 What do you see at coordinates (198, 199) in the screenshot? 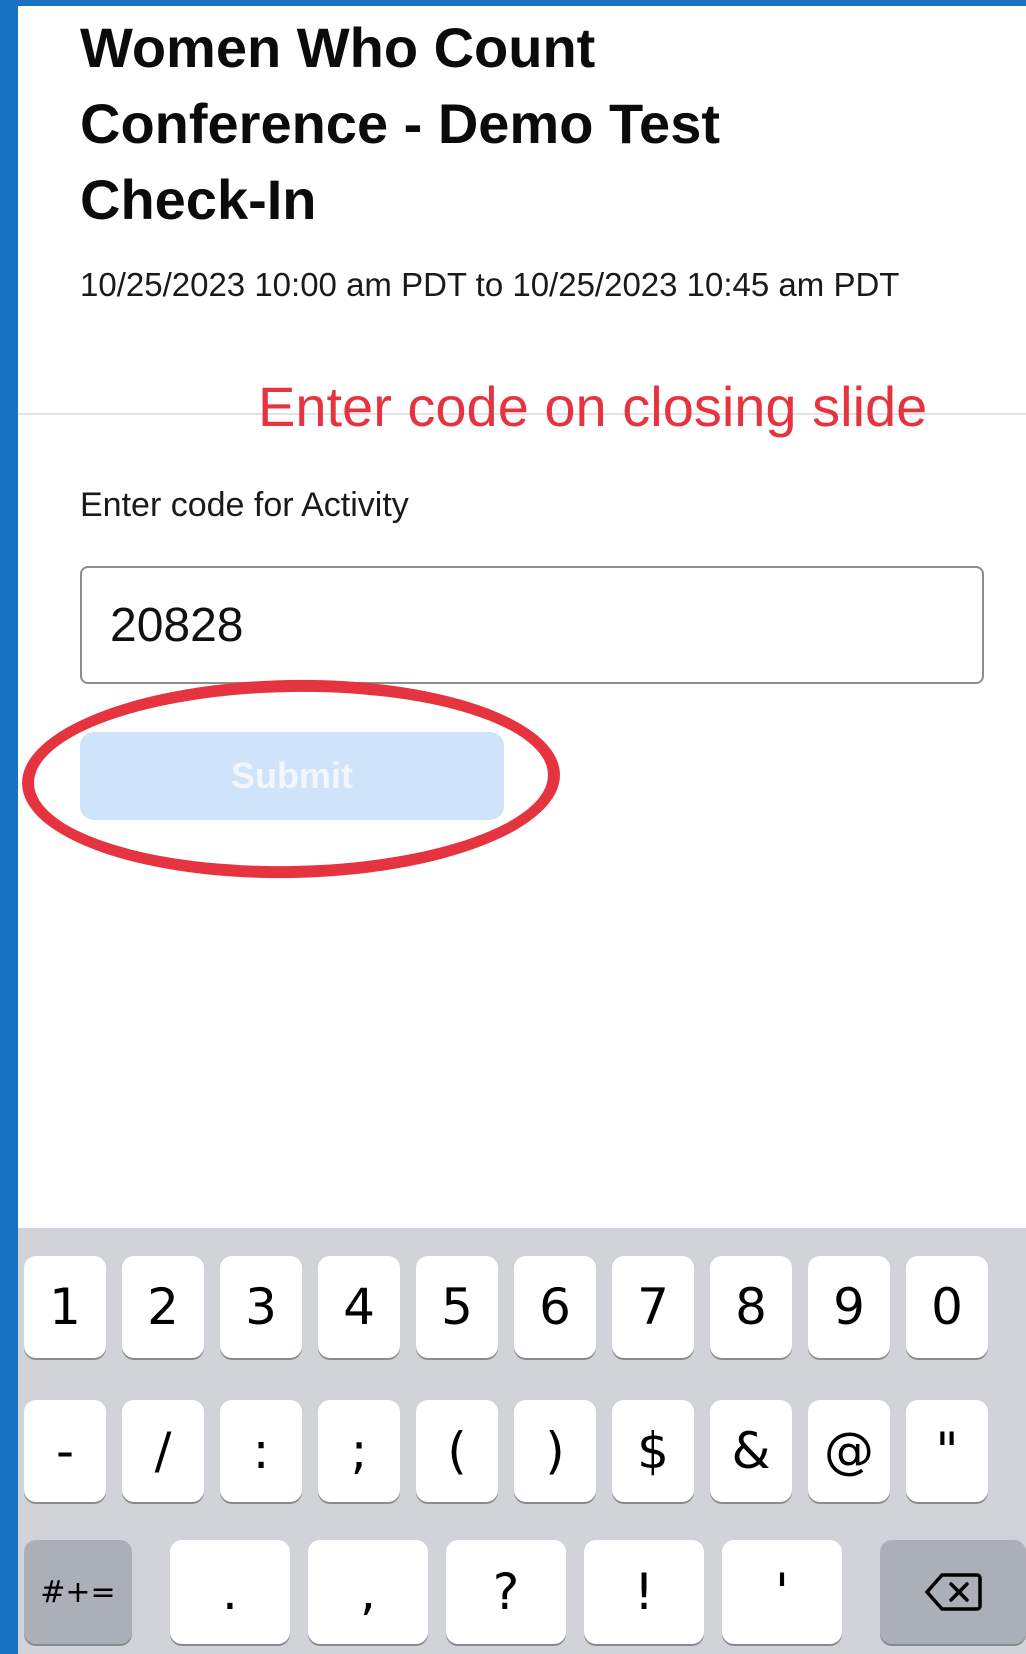
I see `page-title-line-3: Check-In` at bounding box center [198, 199].